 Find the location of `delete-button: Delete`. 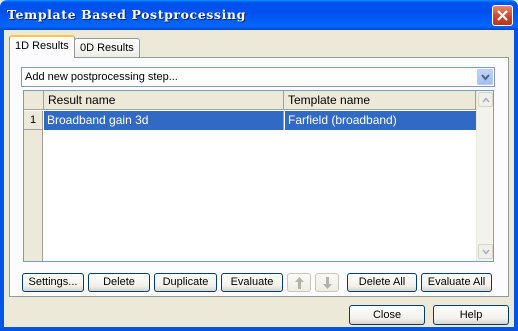

delete-button: Delete is located at coordinates (119, 282).